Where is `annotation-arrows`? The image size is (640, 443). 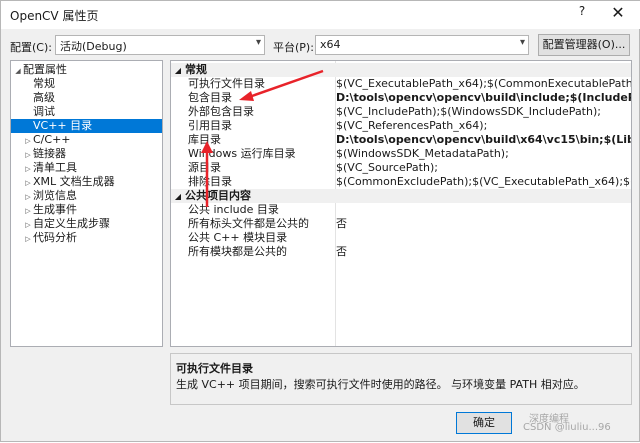
annotation-arrows is located at coordinates (262, 138).